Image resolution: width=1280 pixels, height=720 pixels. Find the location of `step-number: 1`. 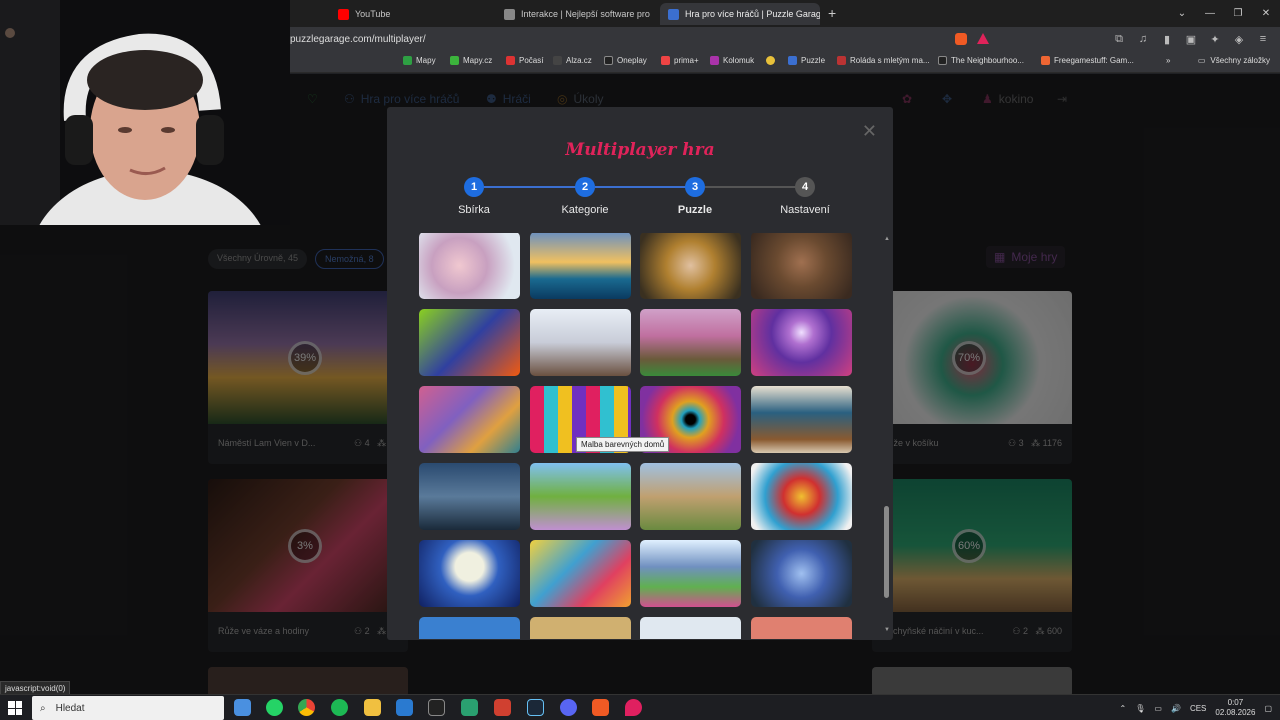

step-number: 1 is located at coordinates (474, 187).